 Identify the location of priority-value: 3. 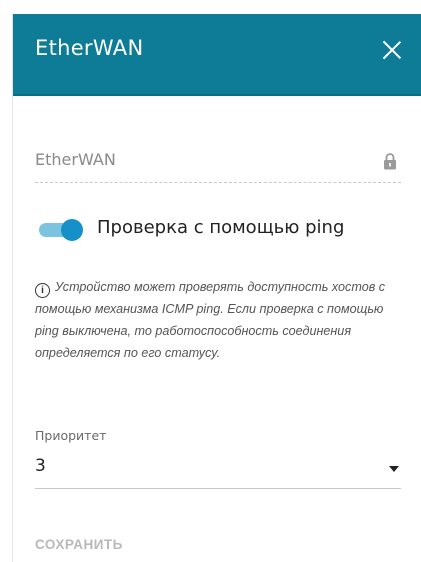
(40, 466).